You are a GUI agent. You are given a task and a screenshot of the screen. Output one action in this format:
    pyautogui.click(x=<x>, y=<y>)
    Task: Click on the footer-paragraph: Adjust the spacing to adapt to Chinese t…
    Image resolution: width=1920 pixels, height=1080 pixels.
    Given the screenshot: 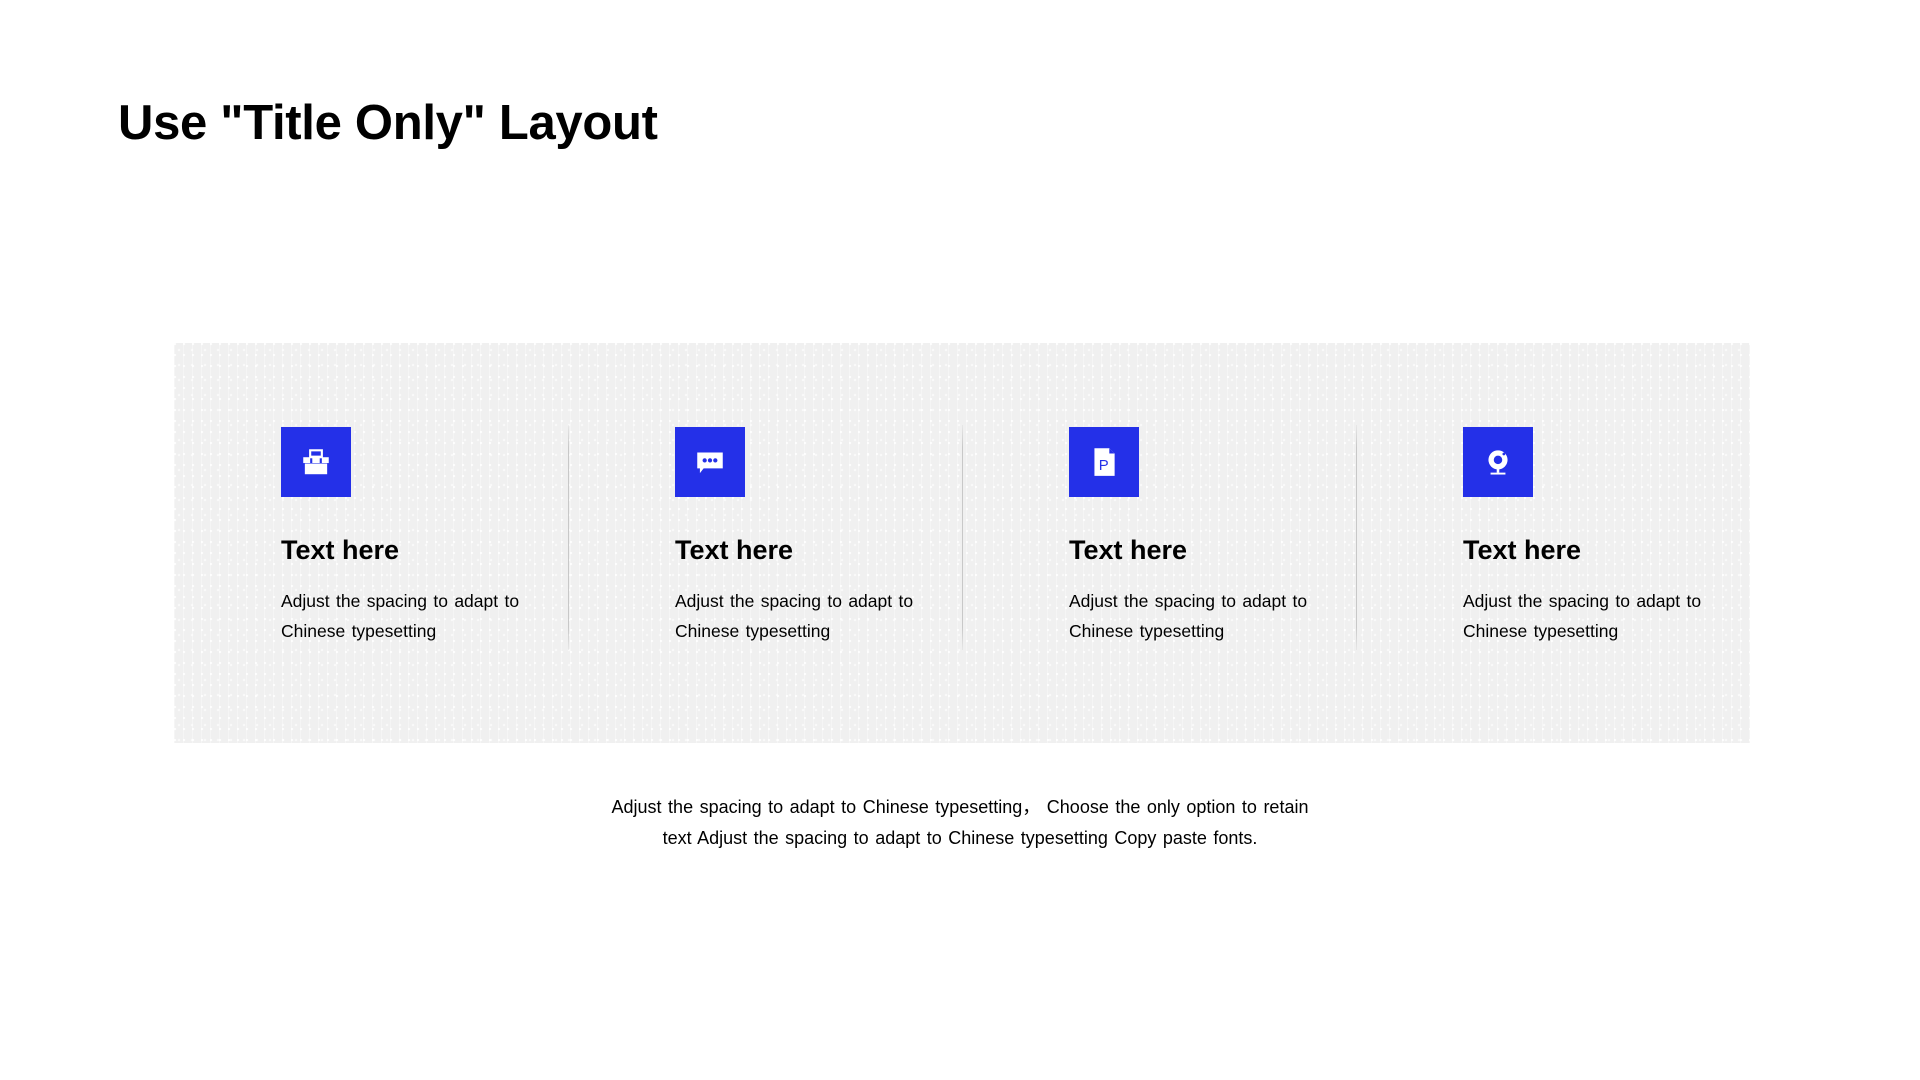 What is the action you would take?
    pyautogui.click(x=960, y=823)
    